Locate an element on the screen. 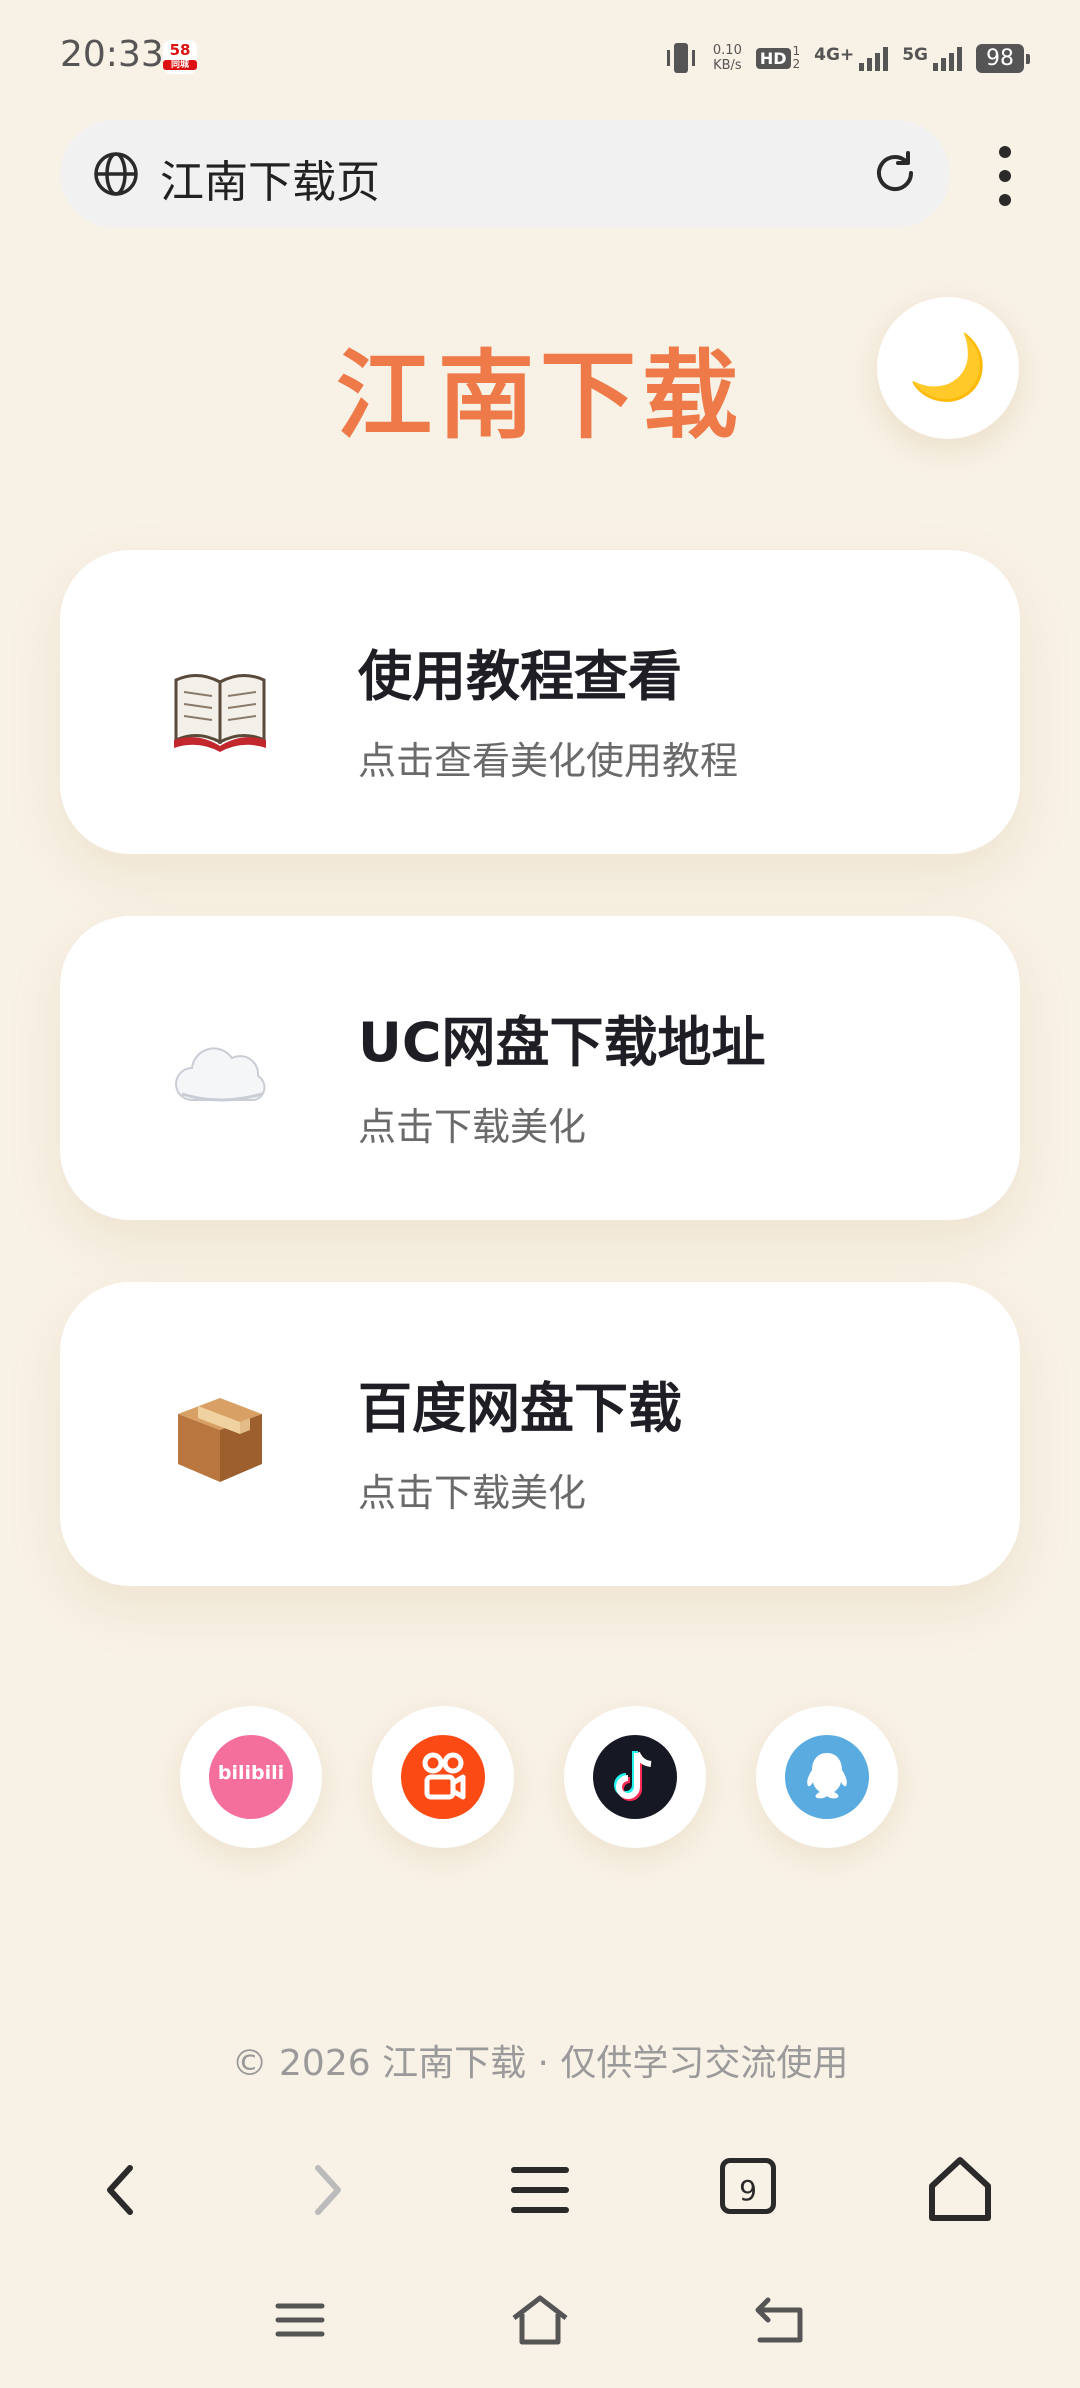 This screenshot has height=2388, width=1080. system-back-icon is located at coordinates (780, 2320).